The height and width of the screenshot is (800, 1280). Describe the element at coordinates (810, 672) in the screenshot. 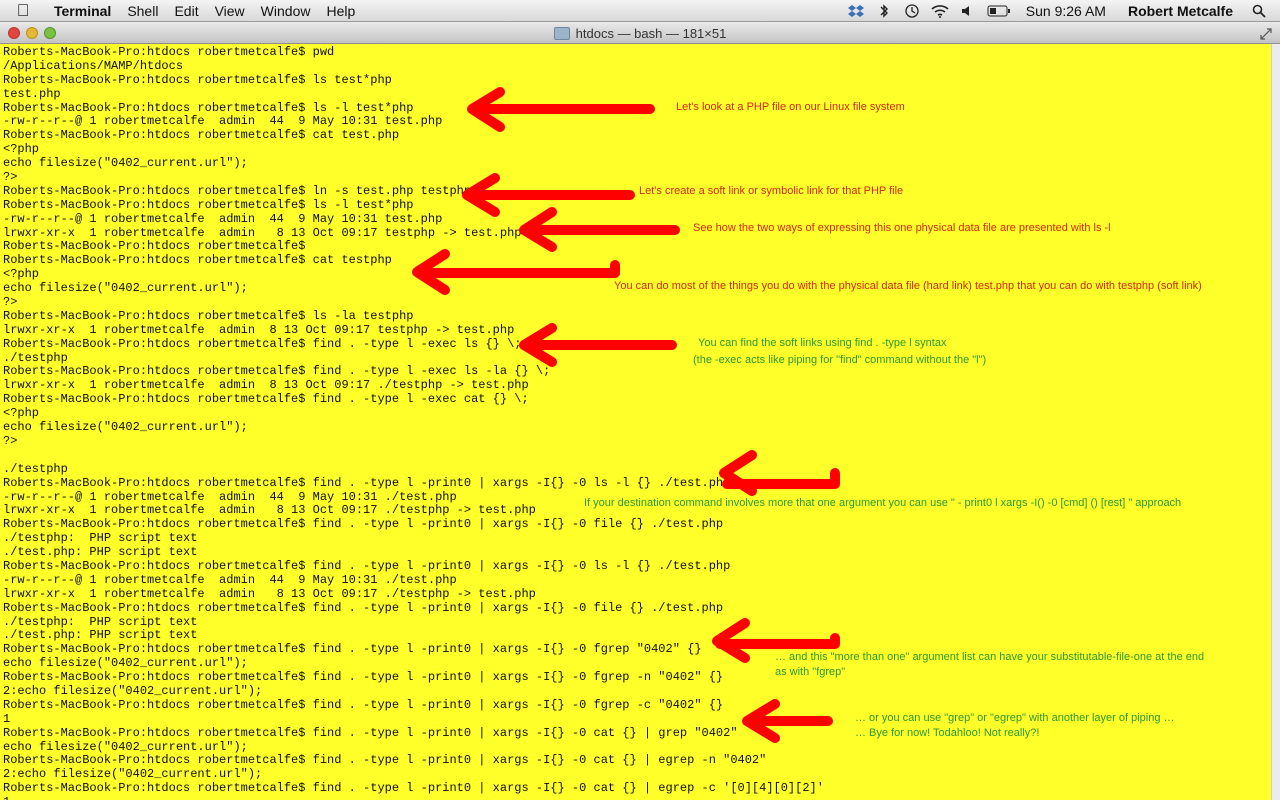

I see `annotation-7b: as with "fgrep"` at that location.